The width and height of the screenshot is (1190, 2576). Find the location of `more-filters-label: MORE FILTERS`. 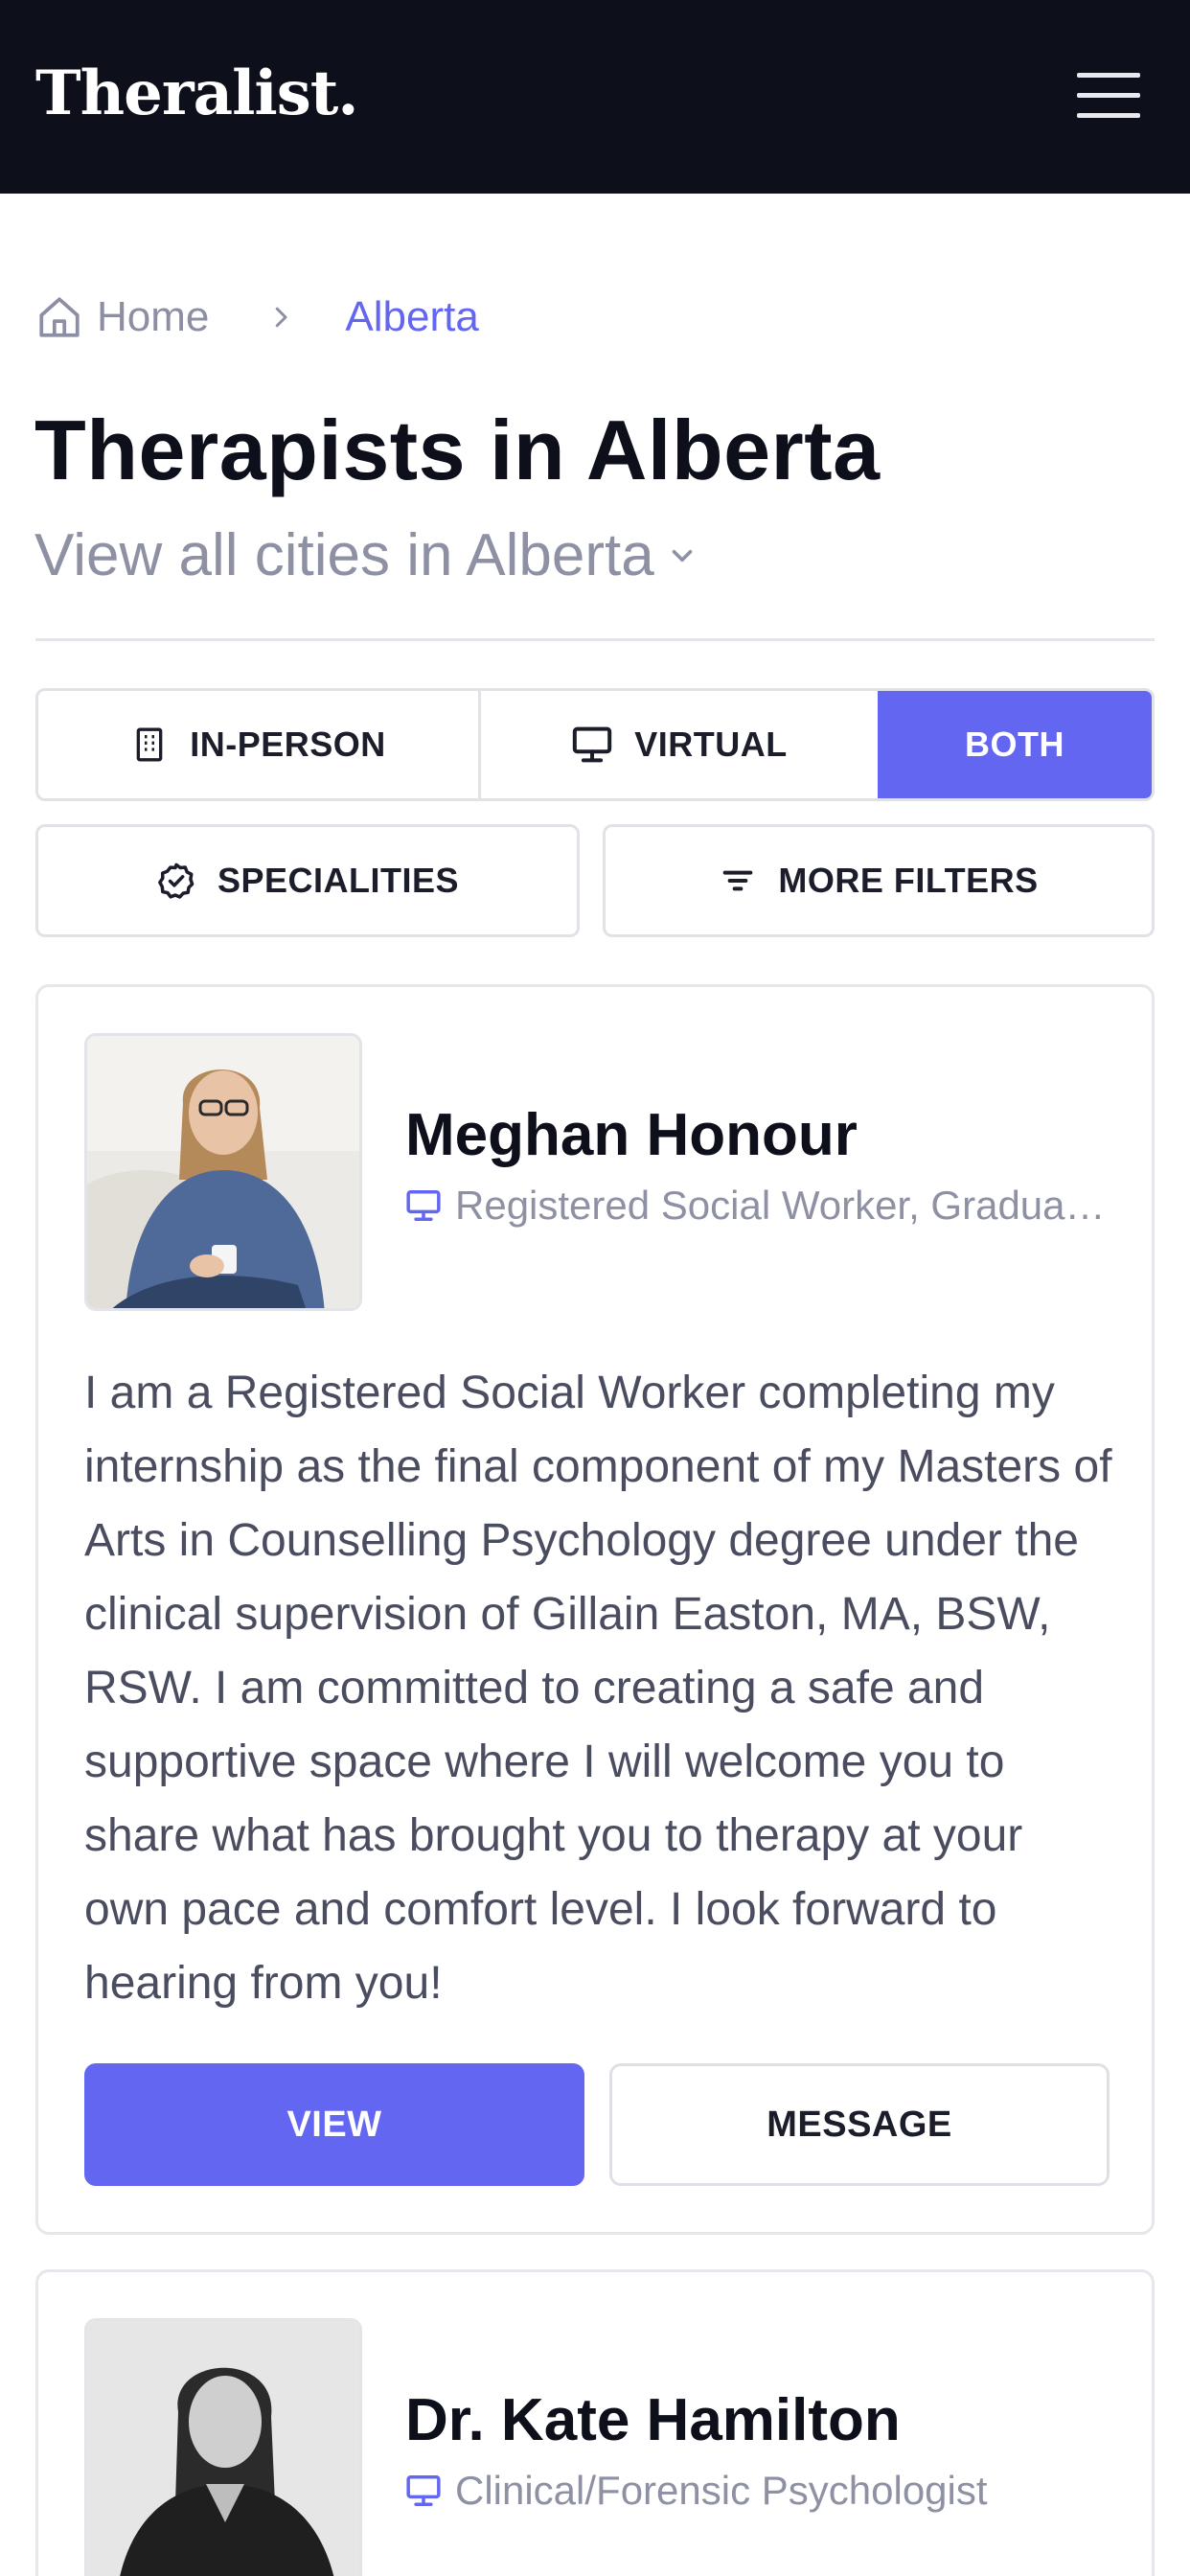

more-filters-label: MORE FILTERS is located at coordinates (909, 880).